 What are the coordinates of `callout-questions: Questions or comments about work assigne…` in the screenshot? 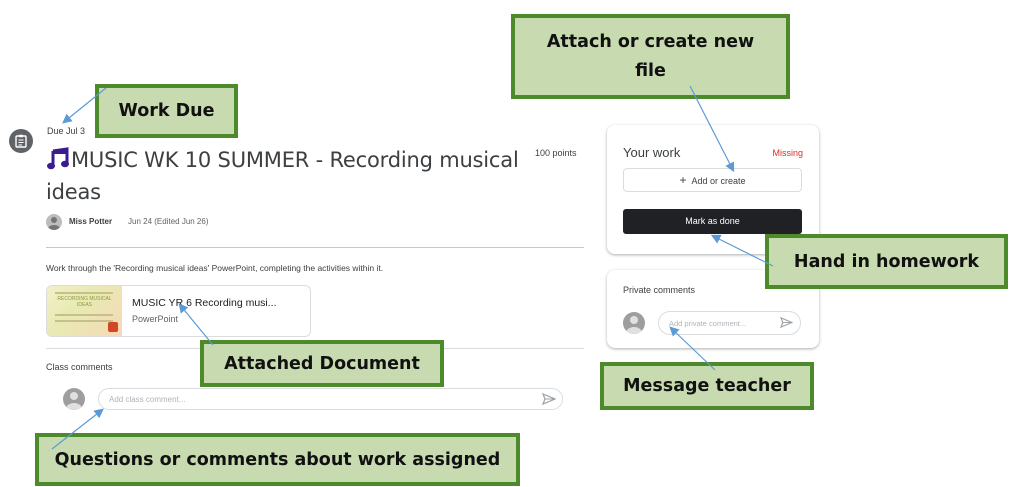 It's located at (277, 459).